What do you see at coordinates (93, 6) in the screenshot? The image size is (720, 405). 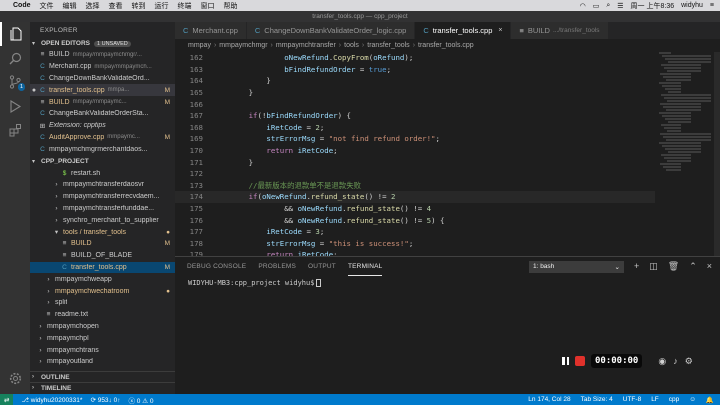 I see `menu-selection: 选择` at bounding box center [93, 6].